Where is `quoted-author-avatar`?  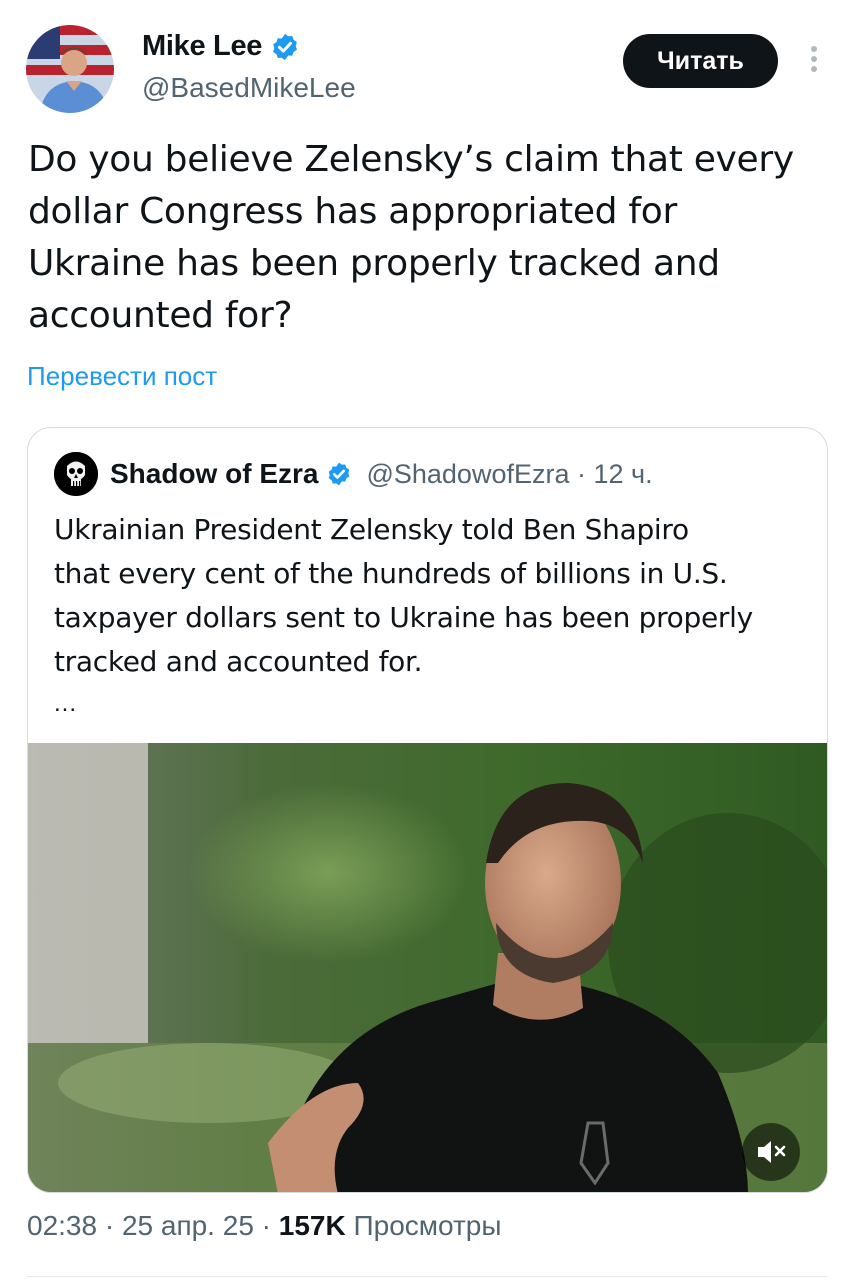
quoted-author-avatar is located at coordinates (76, 474).